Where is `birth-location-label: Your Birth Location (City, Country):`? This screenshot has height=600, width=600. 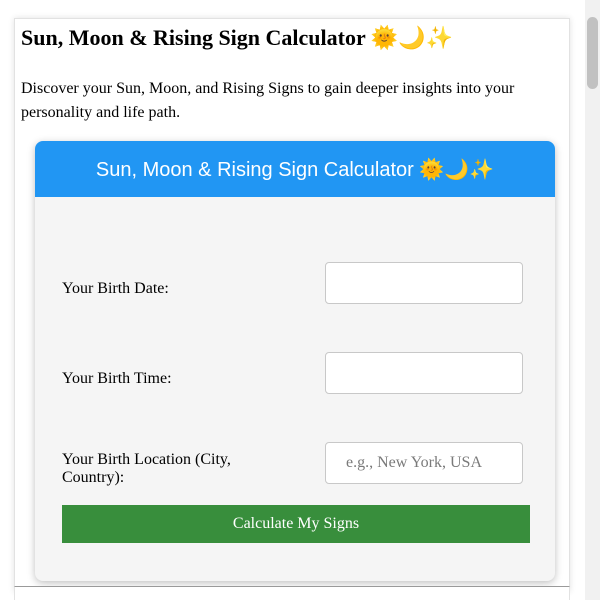
birth-location-label: Your Birth Location (City, Country): is located at coordinates (146, 468).